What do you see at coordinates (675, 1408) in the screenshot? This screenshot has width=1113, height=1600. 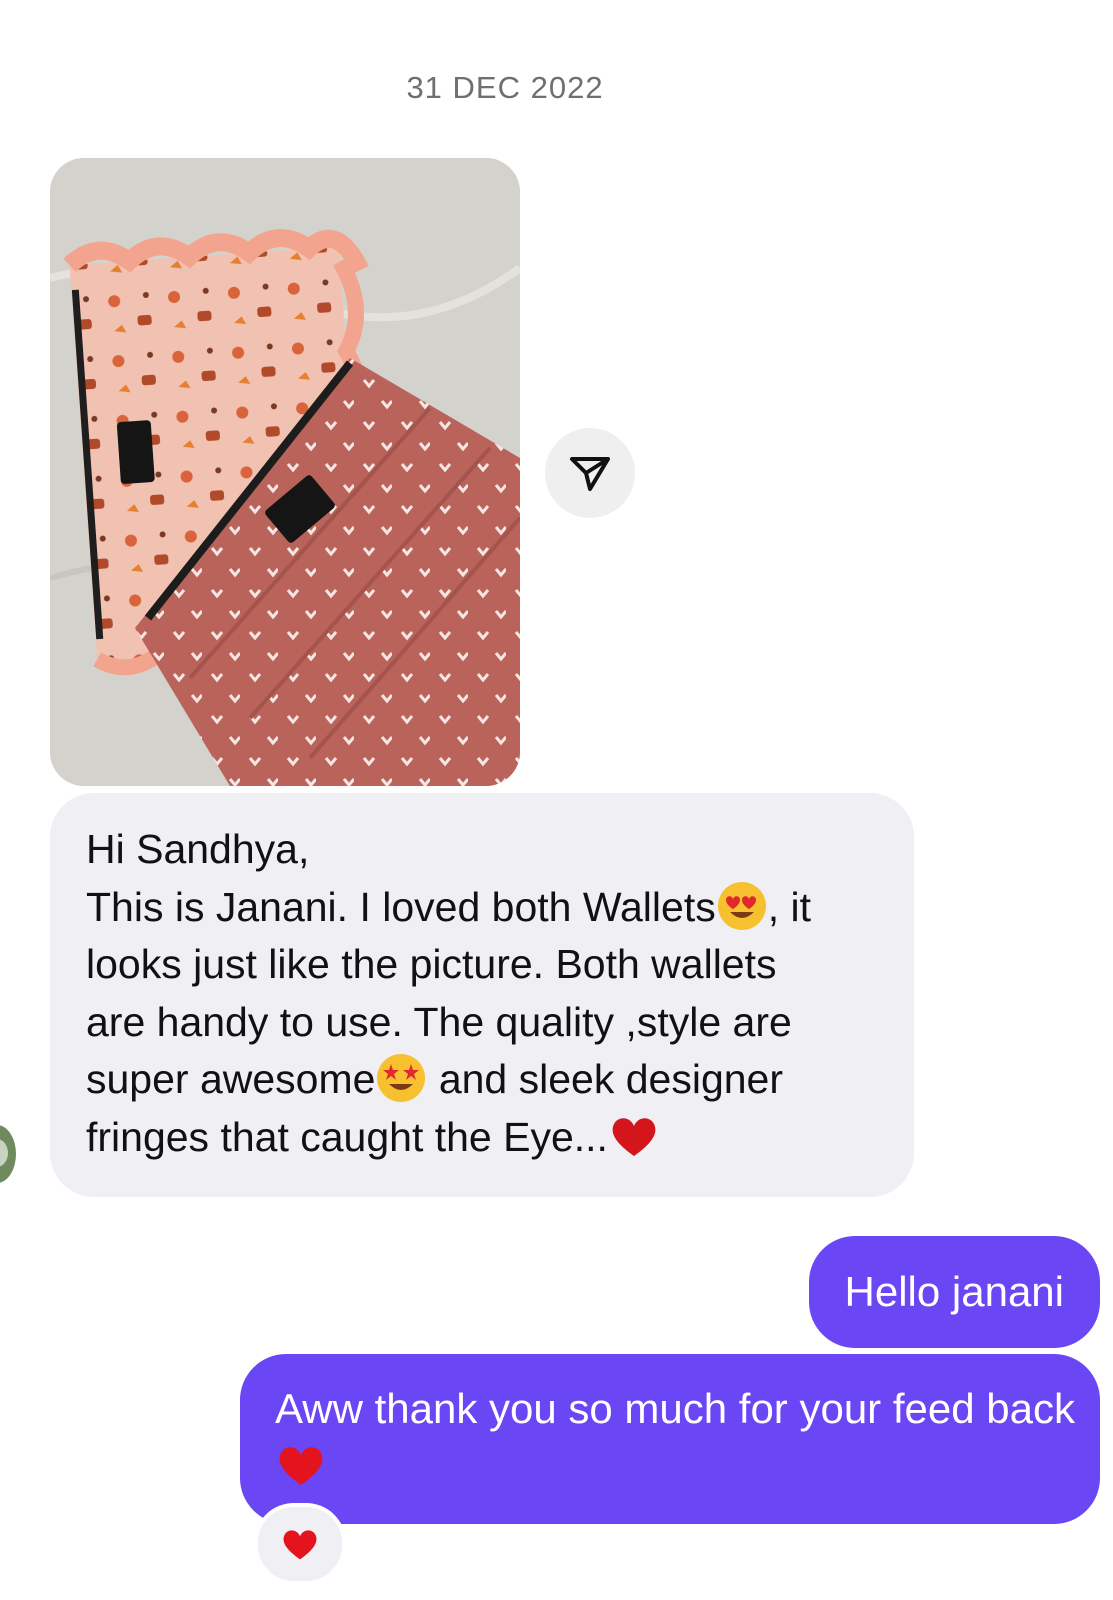 I see `message-text: Aww thank you so much for your feed back` at bounding box center [675, 1408].